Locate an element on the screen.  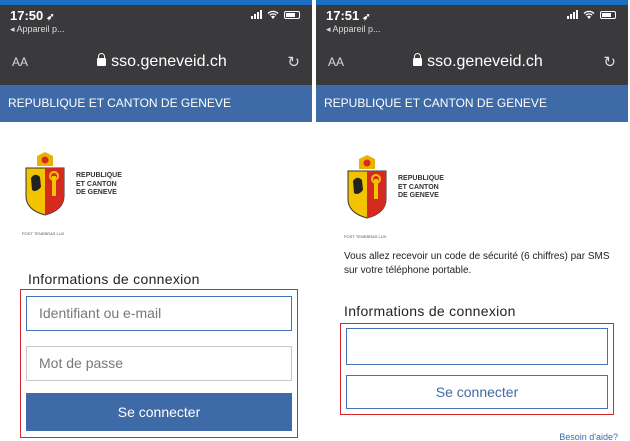
username-input: Identifiant ou e-mail is located at coordinates (159, 313).